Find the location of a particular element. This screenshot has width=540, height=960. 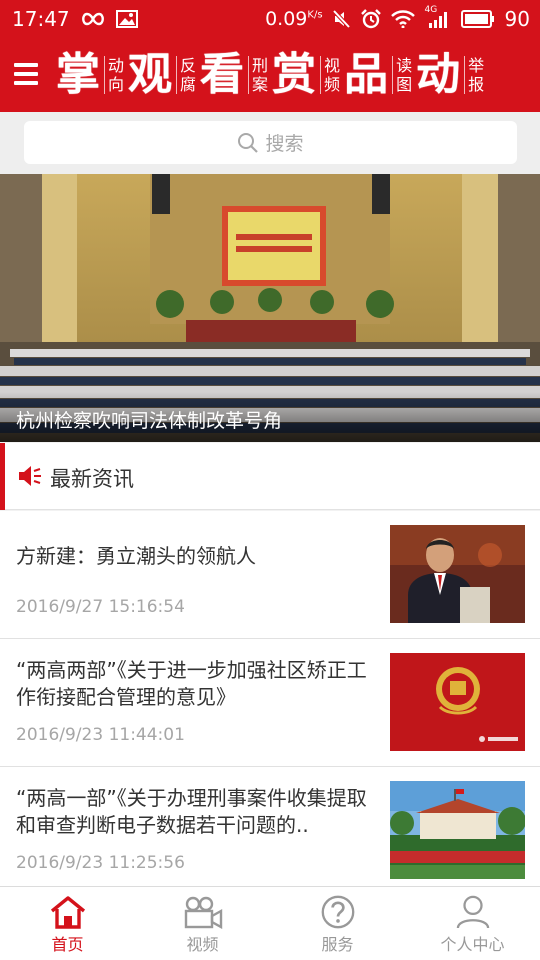

news-date: 2016/9/23 11:25:56 is located at coordinates (100, 863).